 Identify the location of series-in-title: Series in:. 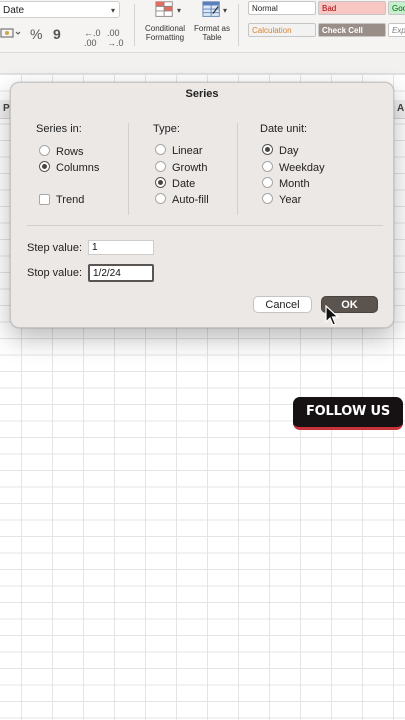
(59, 129).